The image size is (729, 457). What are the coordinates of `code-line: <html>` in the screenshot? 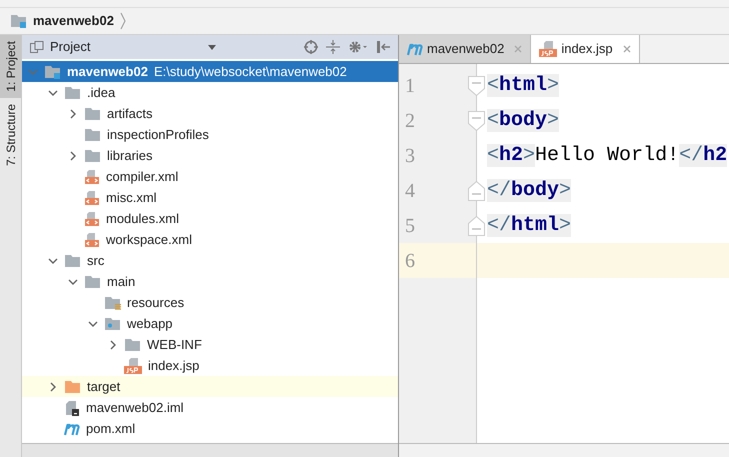 It's located at (523, 85).